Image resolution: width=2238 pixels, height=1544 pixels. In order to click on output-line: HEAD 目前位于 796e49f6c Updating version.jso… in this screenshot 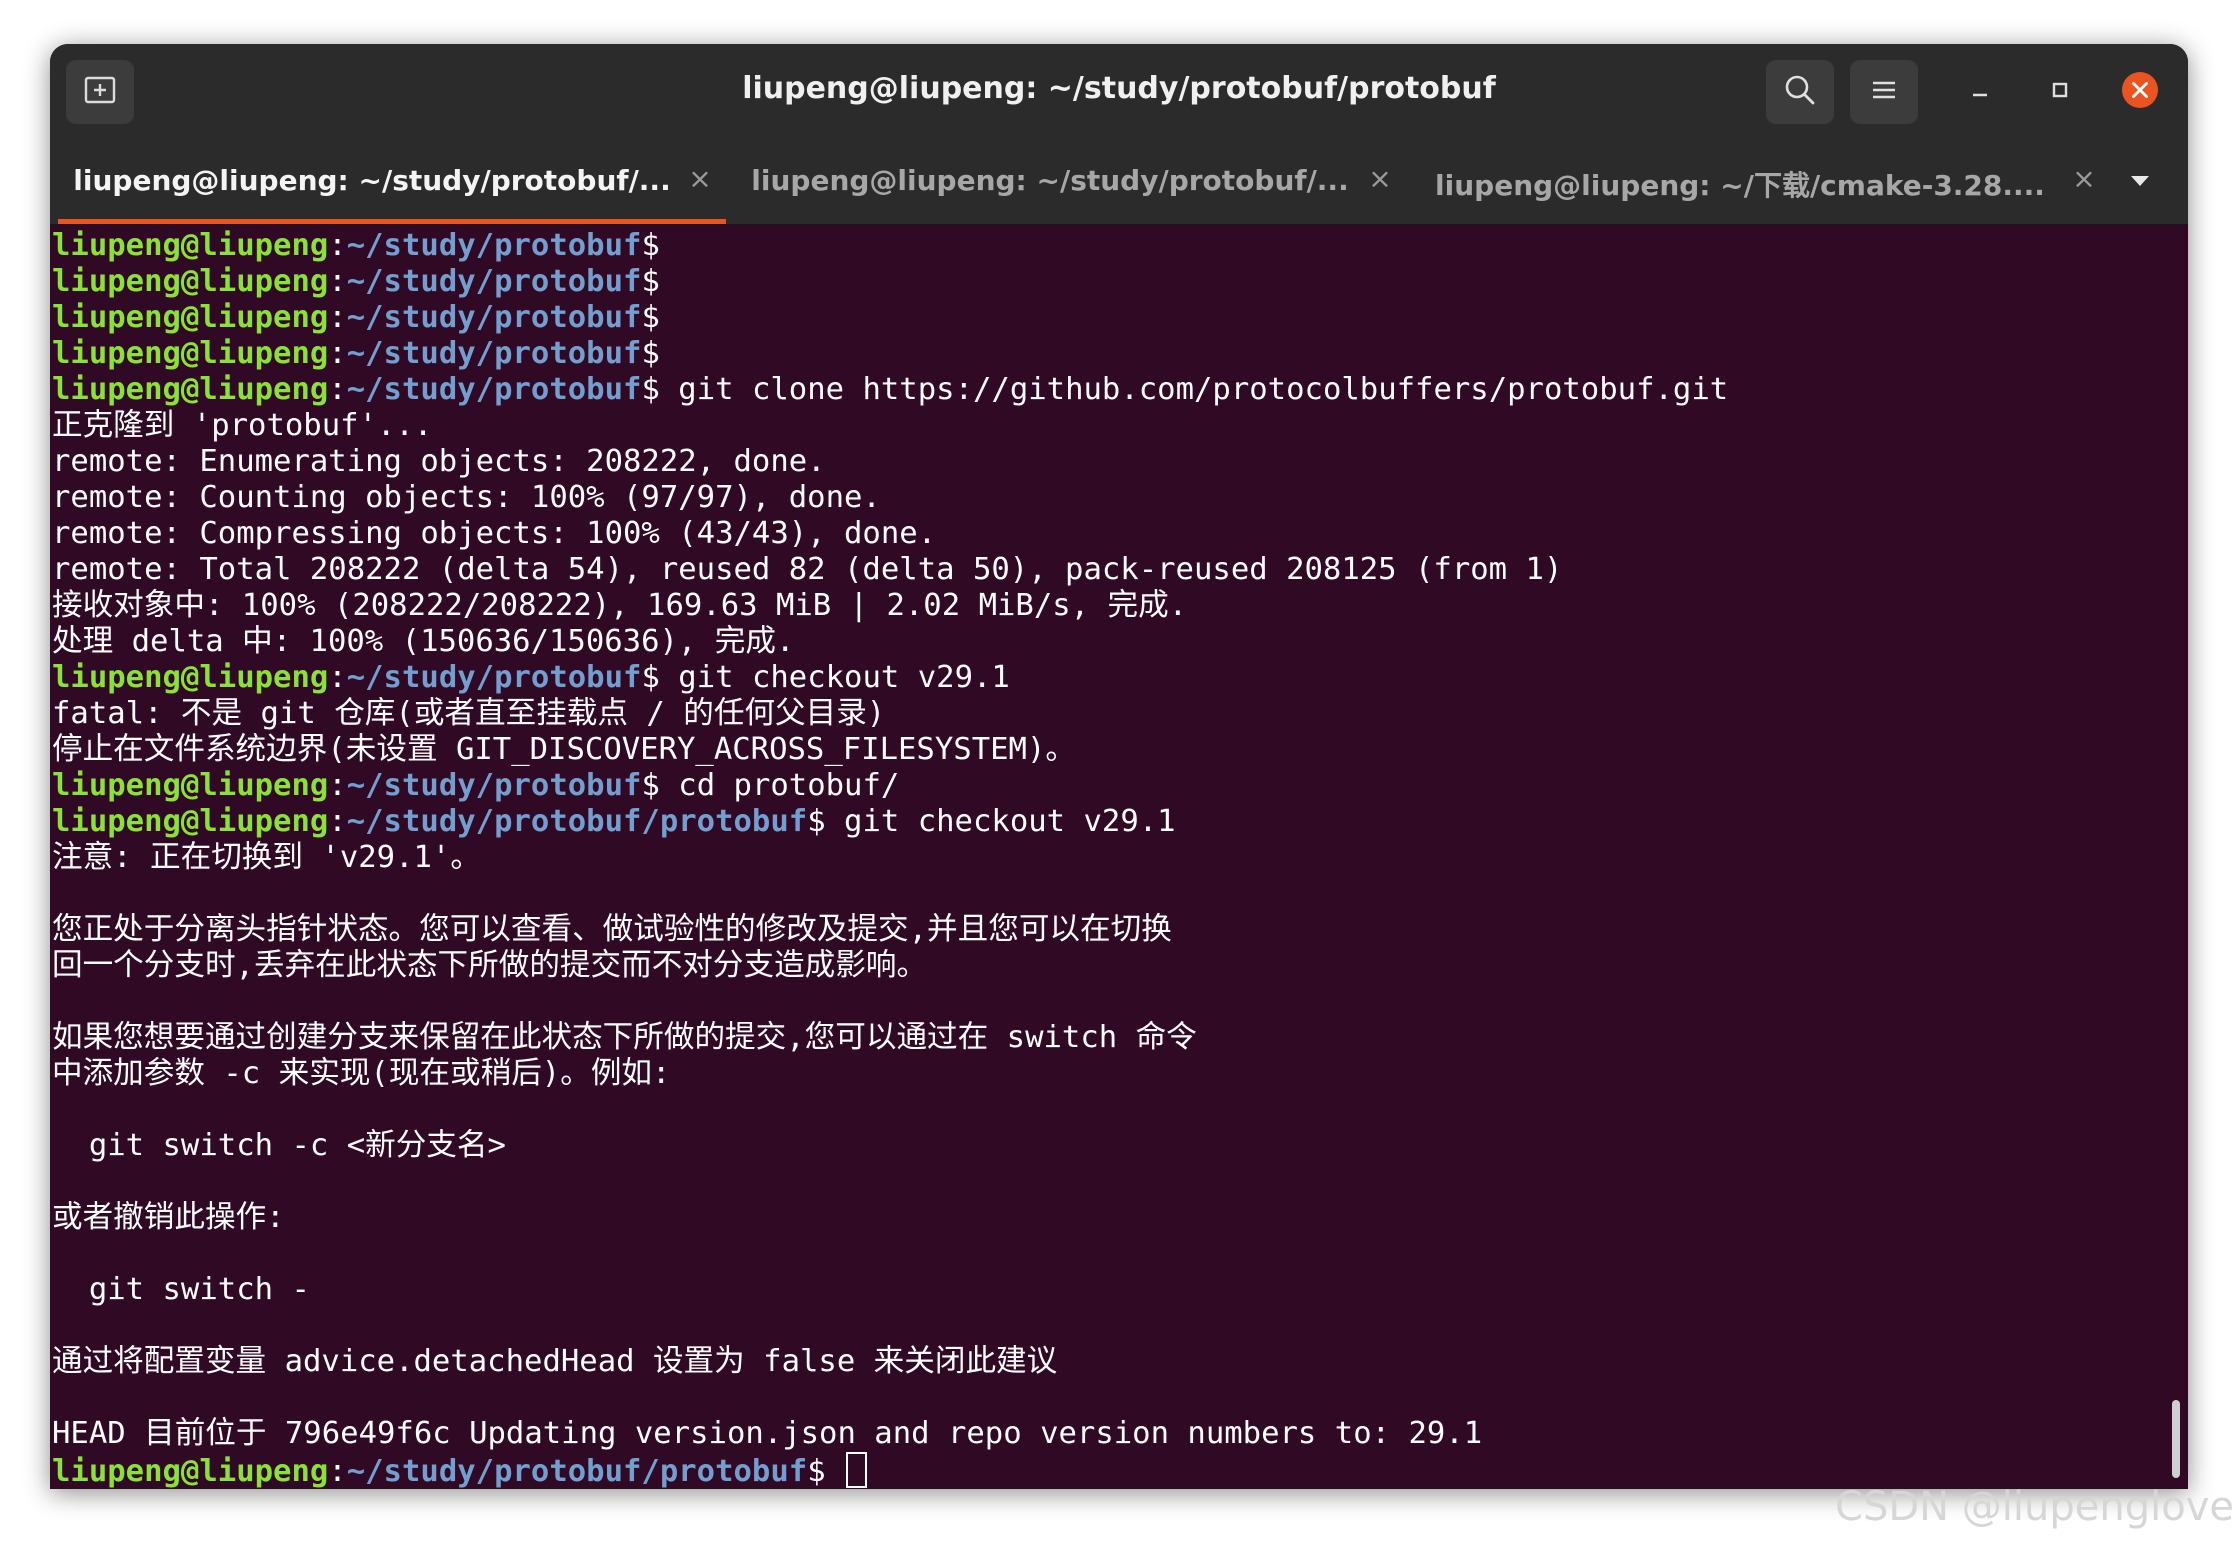, I will do `click(767, 1433)`.